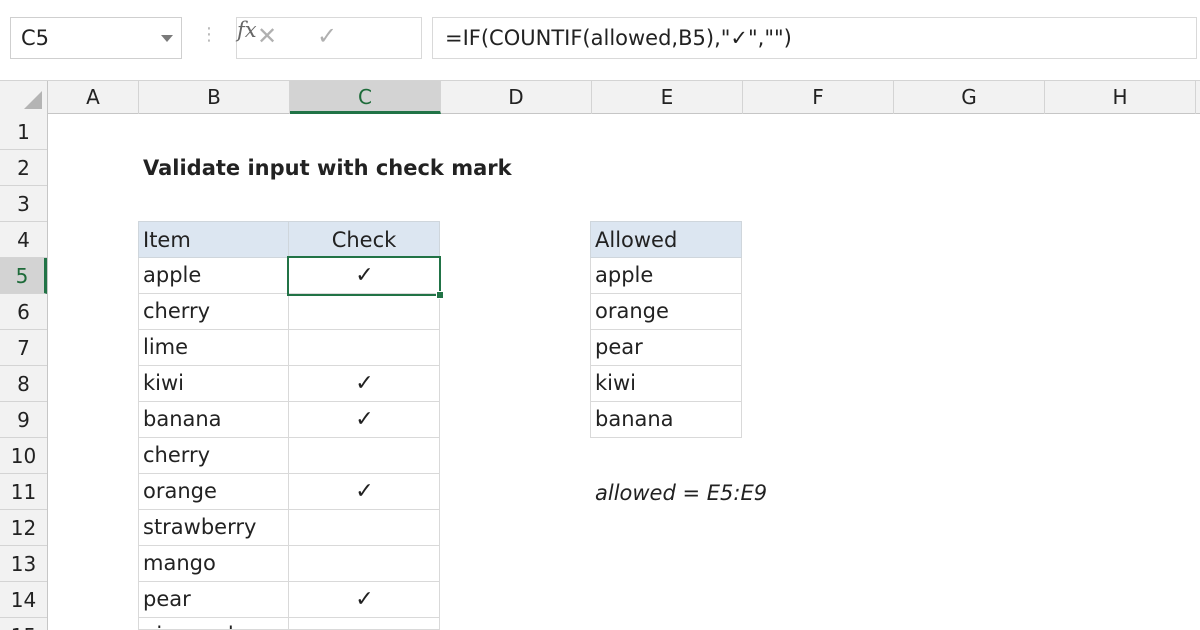 The width and height of the screenshot is (1200, 630). What do you see at coordinates (213, 348) in the screenshot?
I see `item-cell: lime` at bounding box center [213, 348].